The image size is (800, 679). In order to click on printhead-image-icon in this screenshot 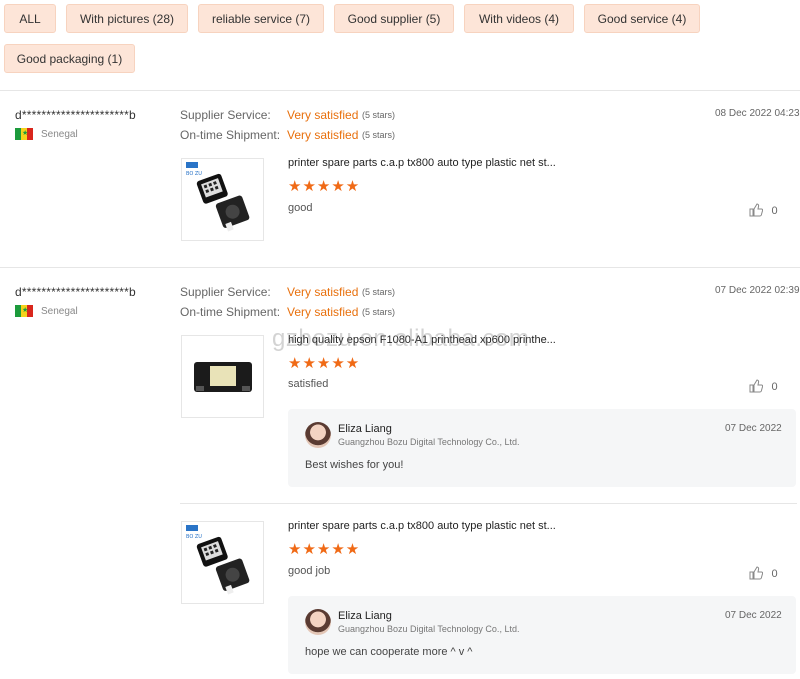, I will do `click(223, 377)`.